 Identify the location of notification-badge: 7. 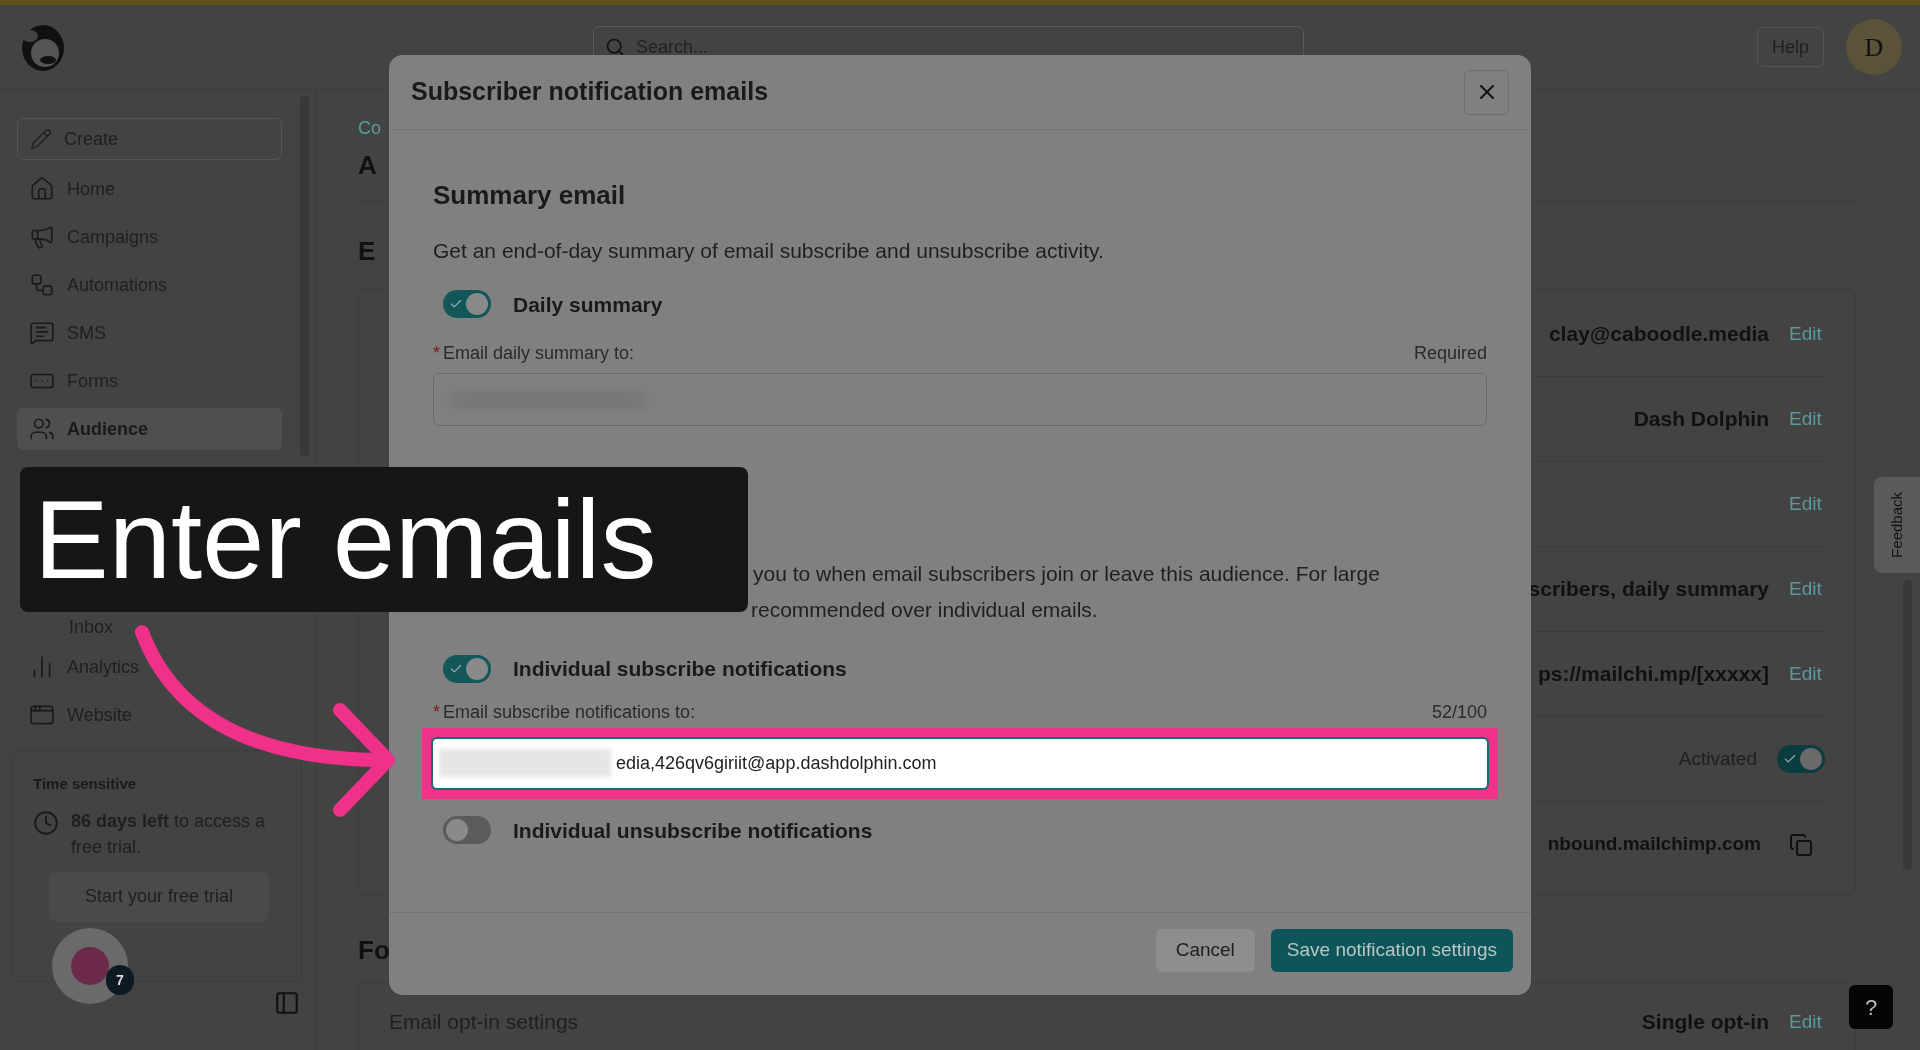
(120, 980).